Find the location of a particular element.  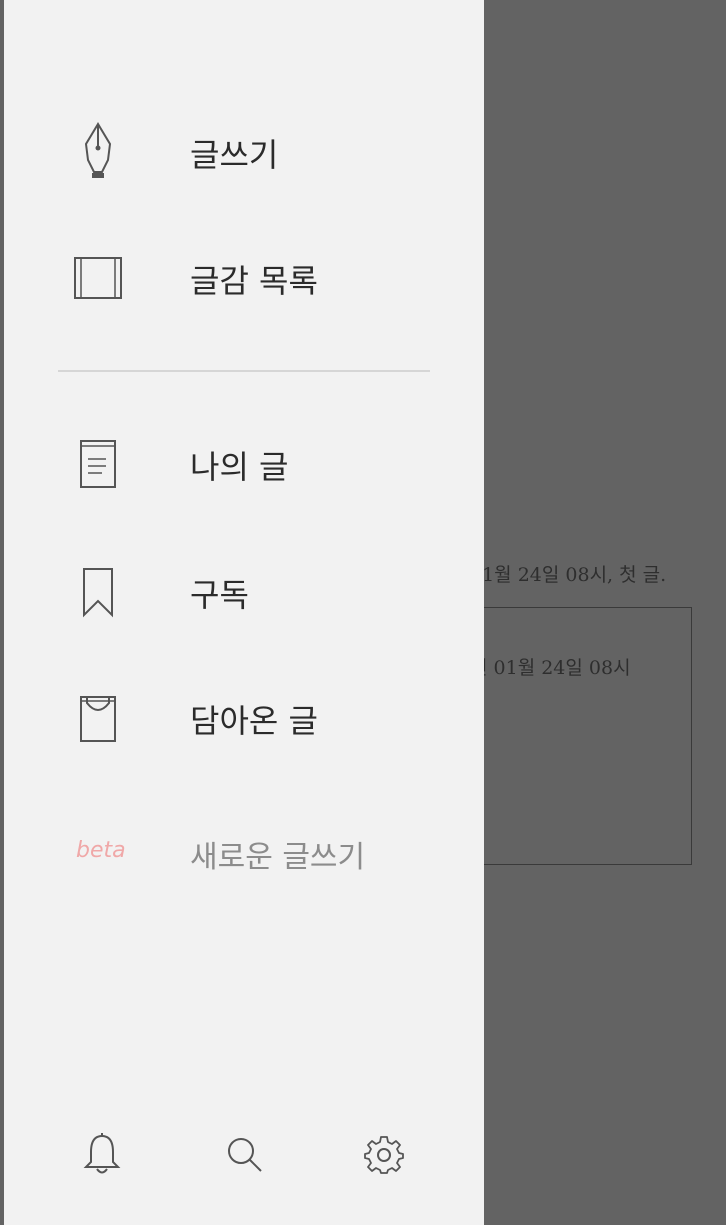

menu-item-saved-posts: 담아온 글 is located at coordinates (244, 719).